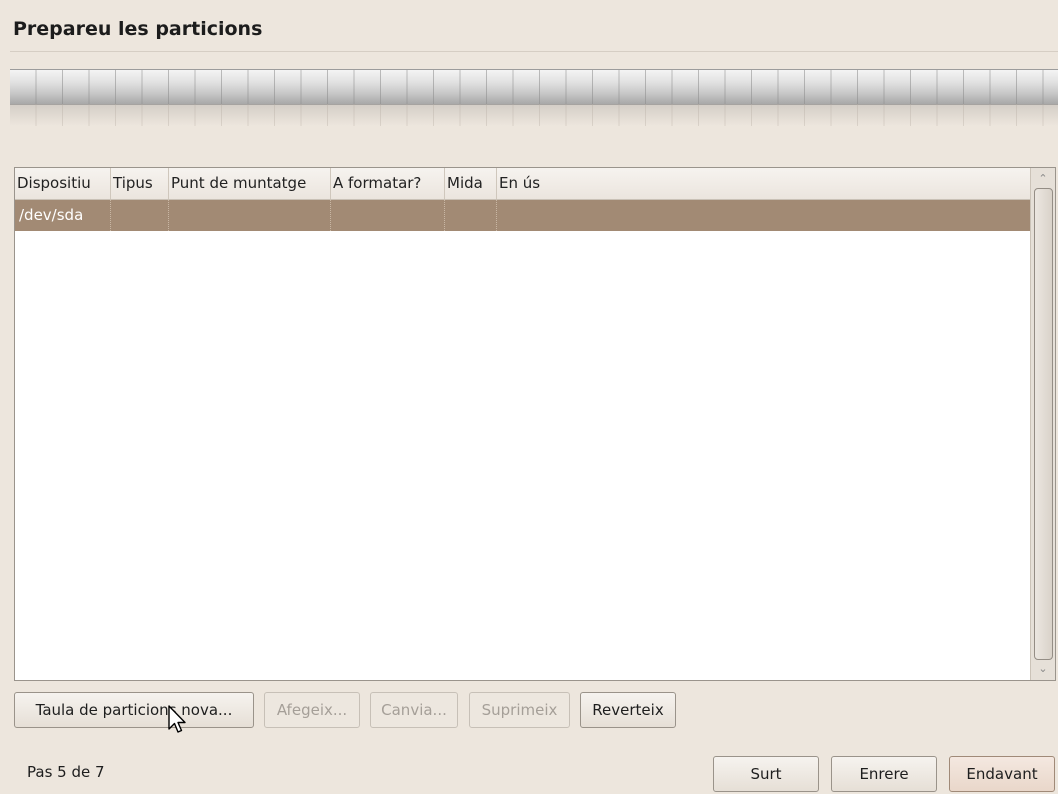  I want to click on column-header-type: Tipus, so click(140, 183).